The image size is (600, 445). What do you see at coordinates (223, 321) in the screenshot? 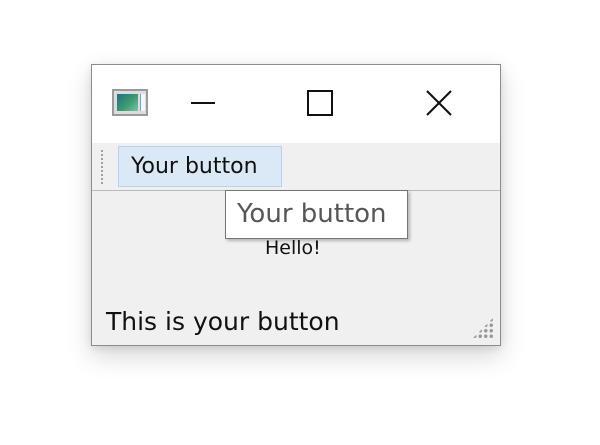
I see `status-bar-text: This is your button` at bounding box center [223, 321].